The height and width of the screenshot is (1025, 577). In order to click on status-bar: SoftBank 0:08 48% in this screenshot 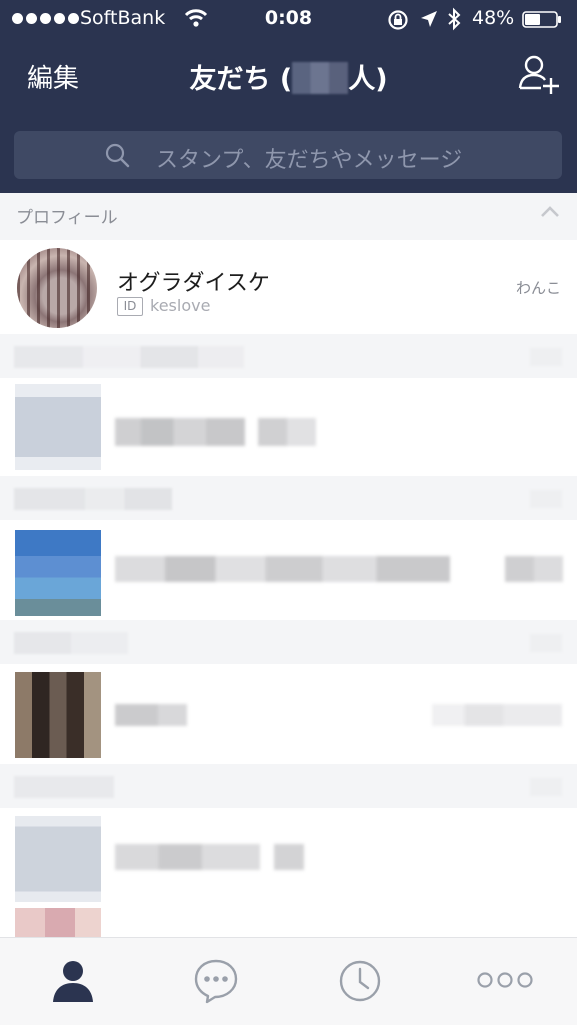, I will do `click(288, 19)`.